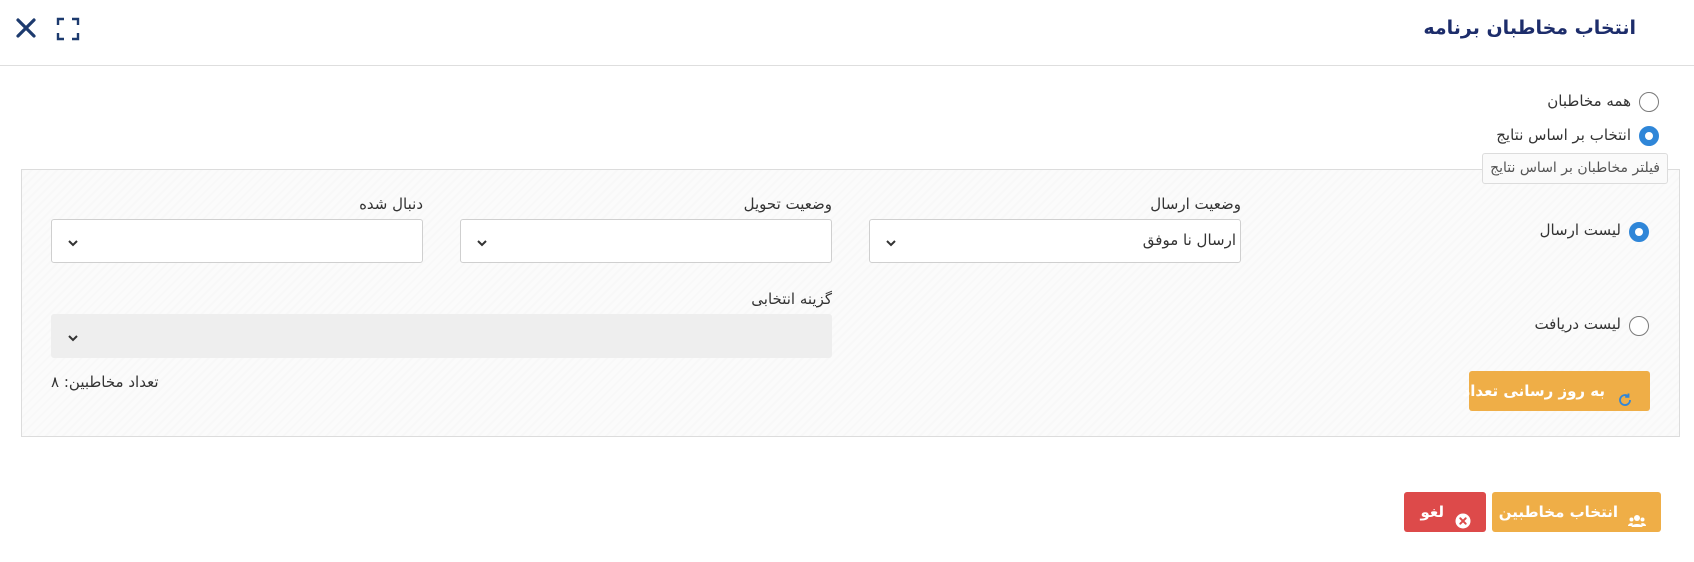  Describe the element at coordinates (1577, 324) in the screenshot. I see `receive-list-label: لیست دریافت` at that location.